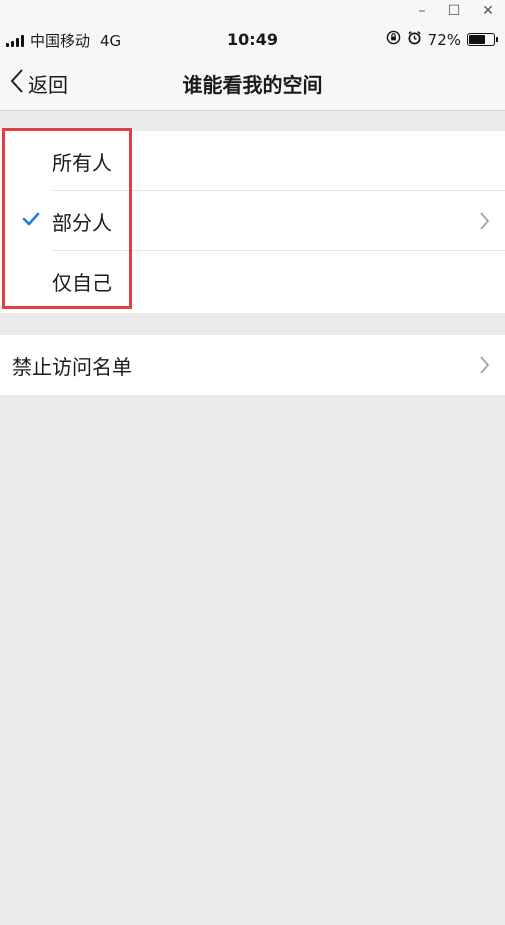 The image size is (505, 925). I want to click on page-title: 谁能看我的空间, so click(252, 85).